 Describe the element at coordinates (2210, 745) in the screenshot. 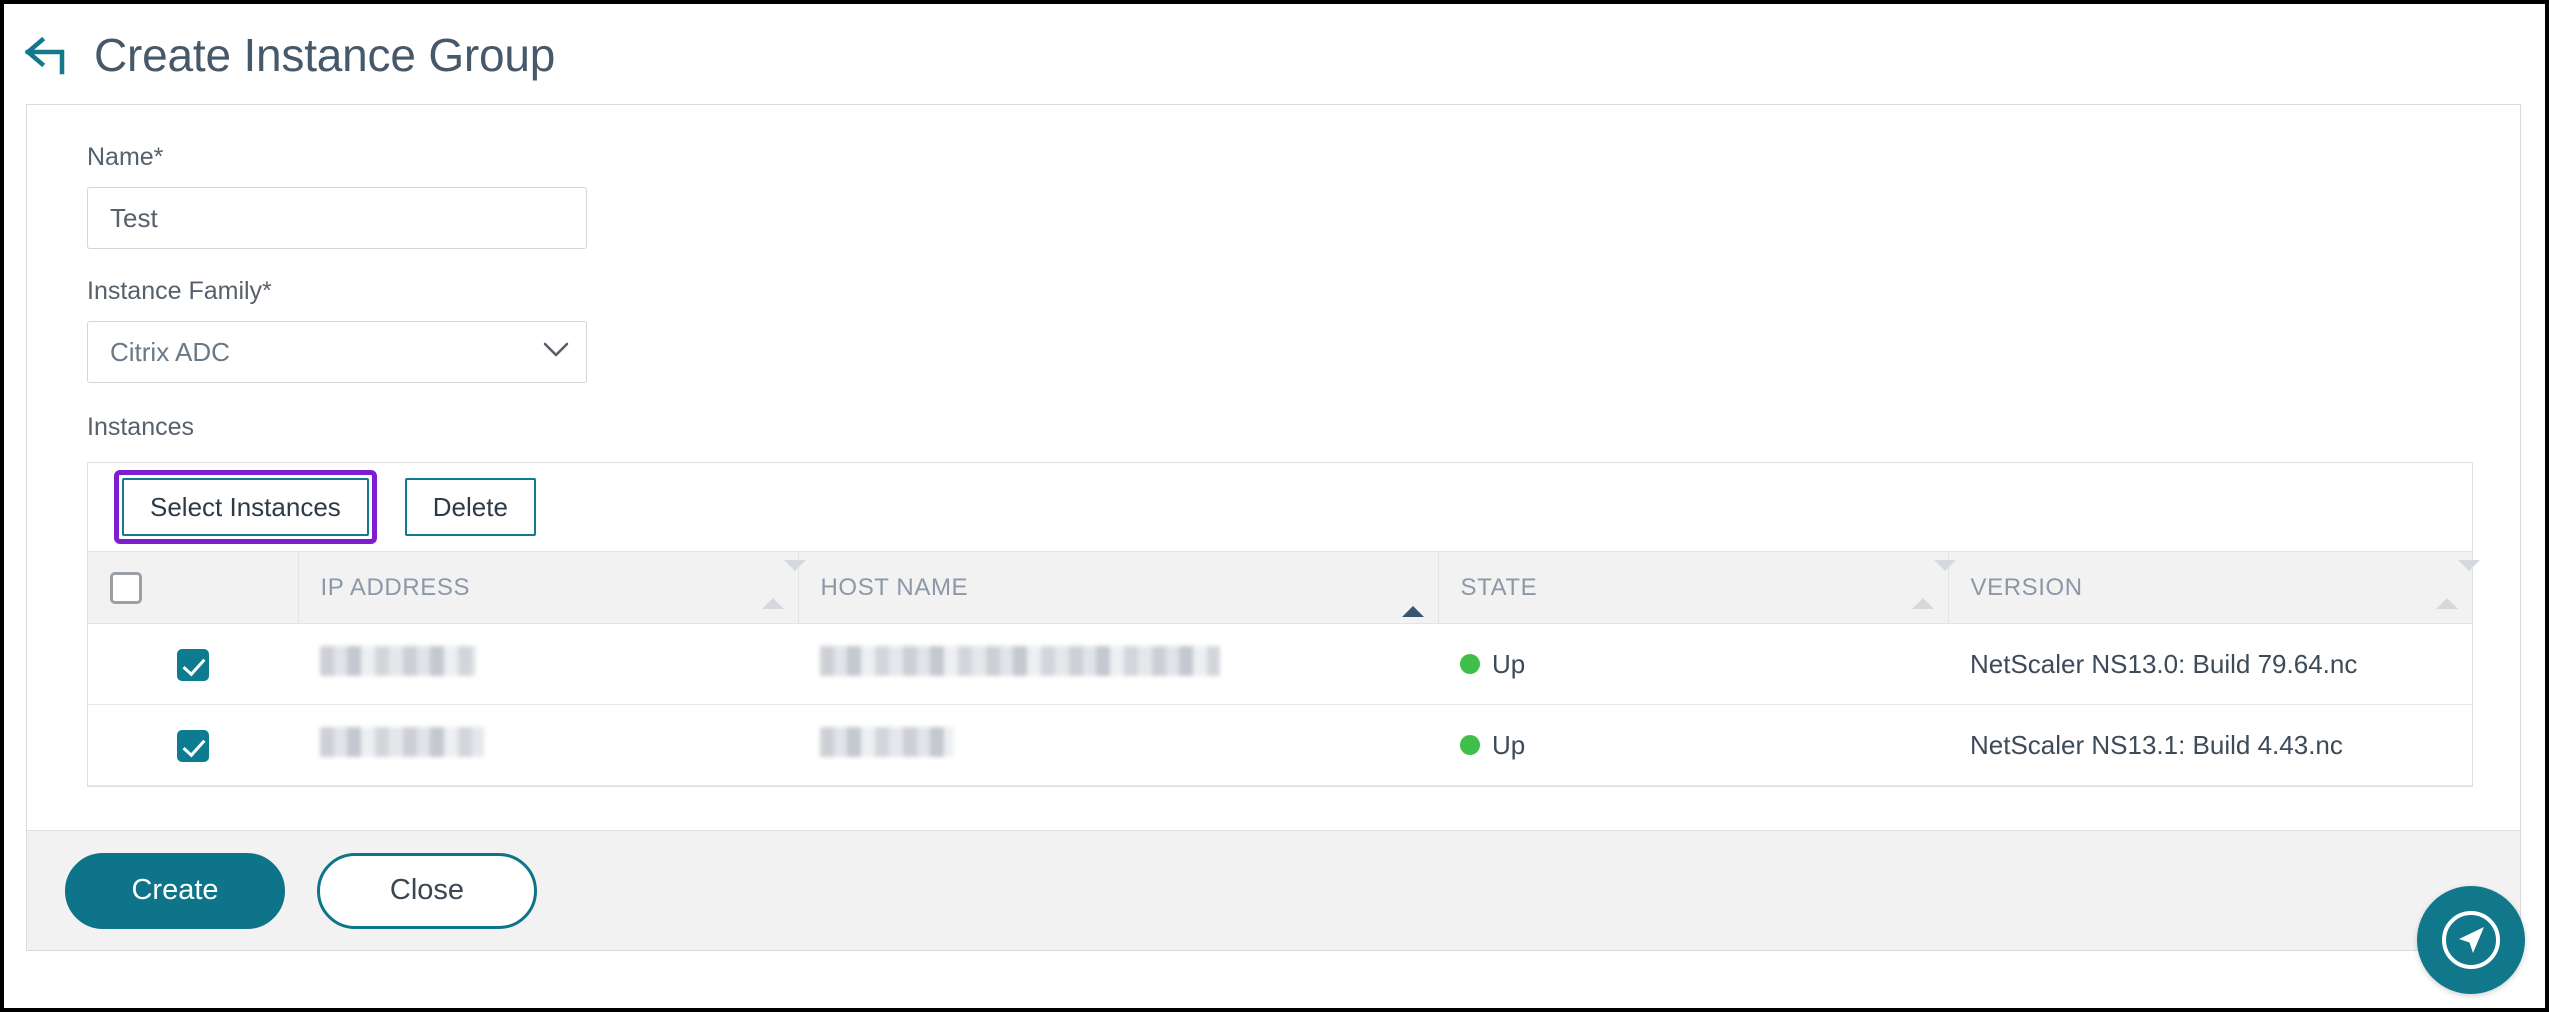

I see `cell-version: NetScaler NS13.1: Build 4.43.nc` at that location.